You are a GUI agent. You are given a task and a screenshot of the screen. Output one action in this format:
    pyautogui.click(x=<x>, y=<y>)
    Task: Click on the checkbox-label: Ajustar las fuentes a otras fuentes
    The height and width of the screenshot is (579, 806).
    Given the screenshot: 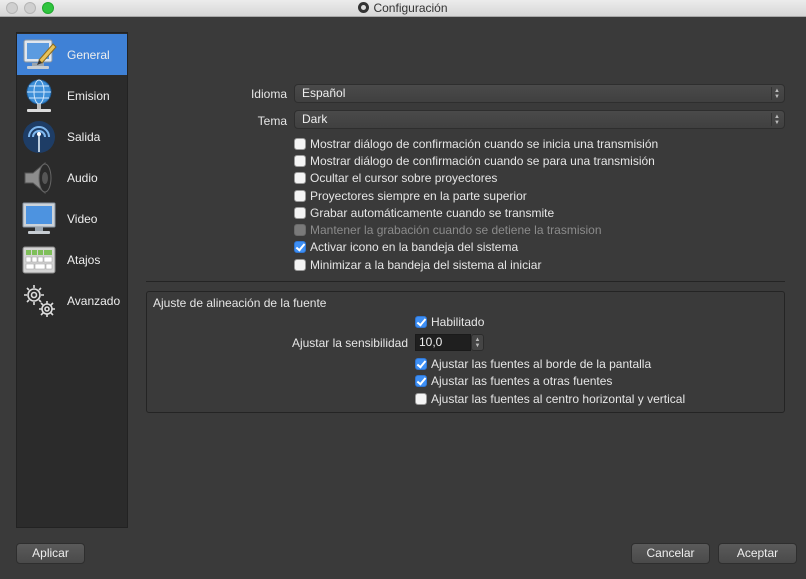 What is the action you would take?
    pyautogui.click(x=522, y=381)
    